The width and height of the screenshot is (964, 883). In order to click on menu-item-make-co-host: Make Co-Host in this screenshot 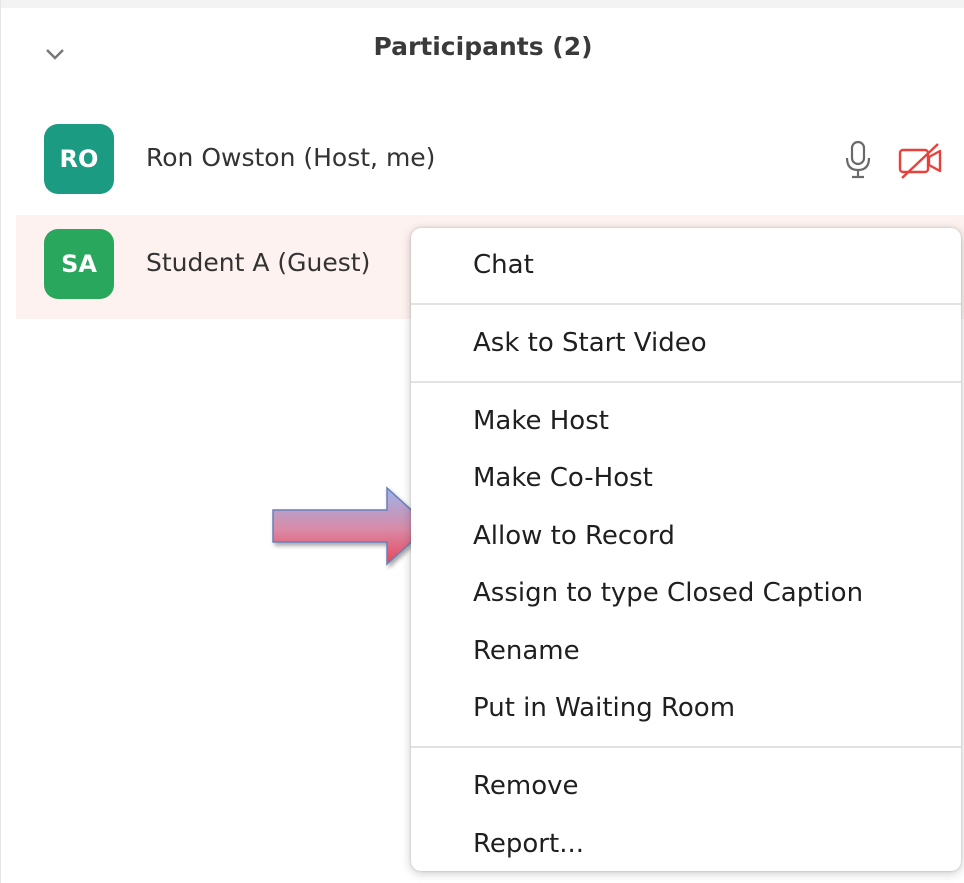, I will do `click(563, 478)`.